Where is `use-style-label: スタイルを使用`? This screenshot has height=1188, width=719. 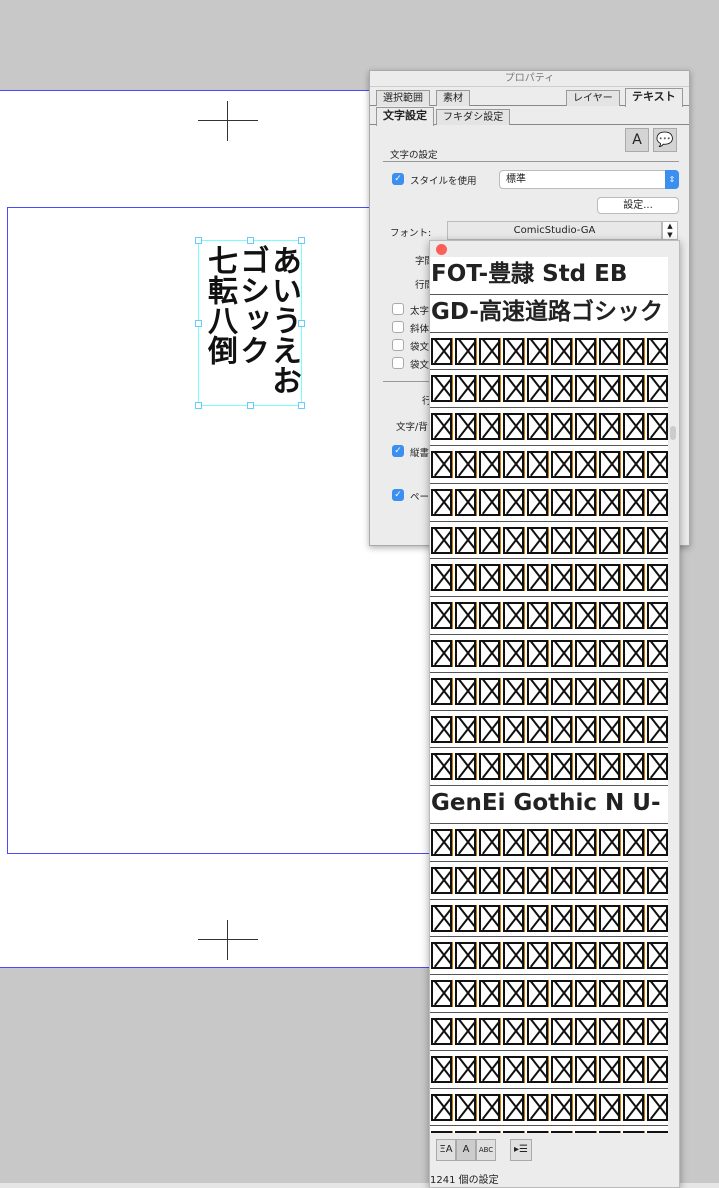 use-style-label: スタイルを使用 is located at coordinates (443, 181).